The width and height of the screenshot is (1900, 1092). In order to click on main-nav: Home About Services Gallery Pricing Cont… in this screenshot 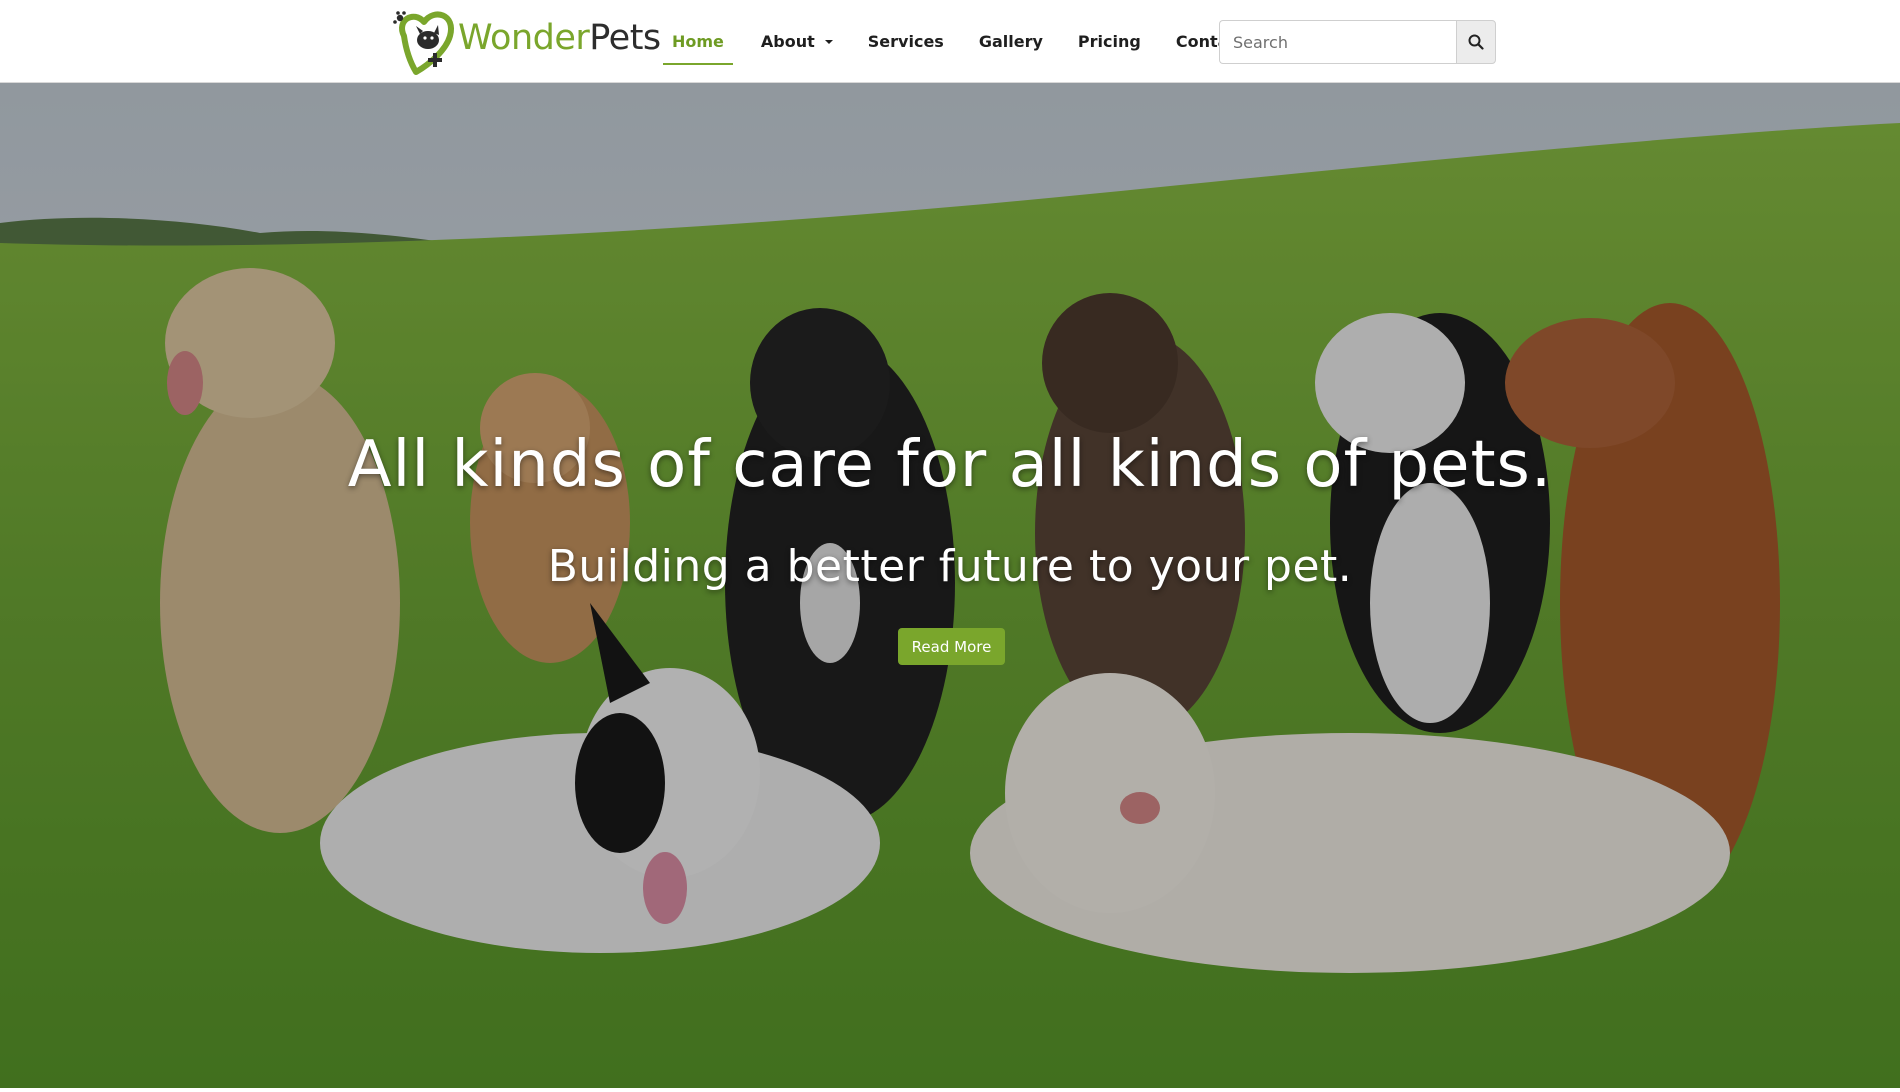, I will do `click(963, 41)`.